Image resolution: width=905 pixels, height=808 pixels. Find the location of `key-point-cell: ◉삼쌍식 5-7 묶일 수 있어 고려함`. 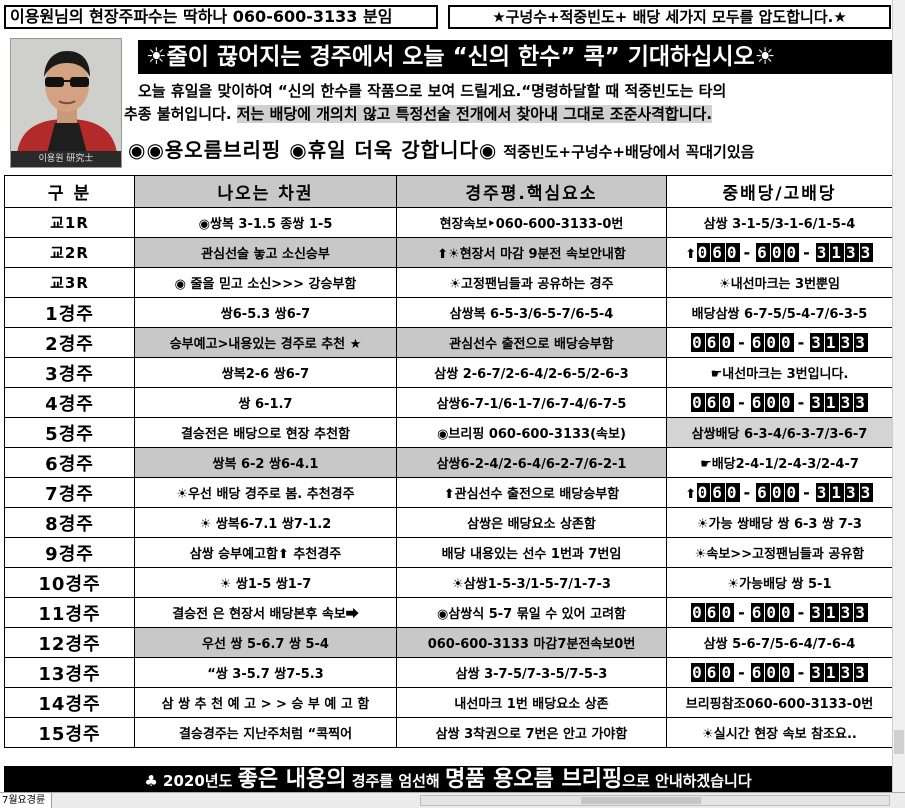

key-point-cell: ◉삼쌍식 5-7 묶일 수 있어 고려함 is located at coordinates (531, 612).